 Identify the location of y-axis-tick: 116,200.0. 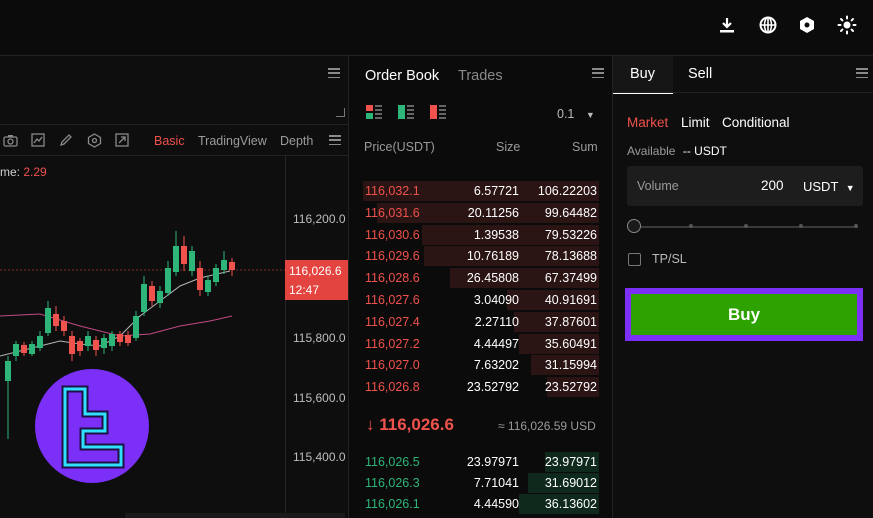
(319, 219).